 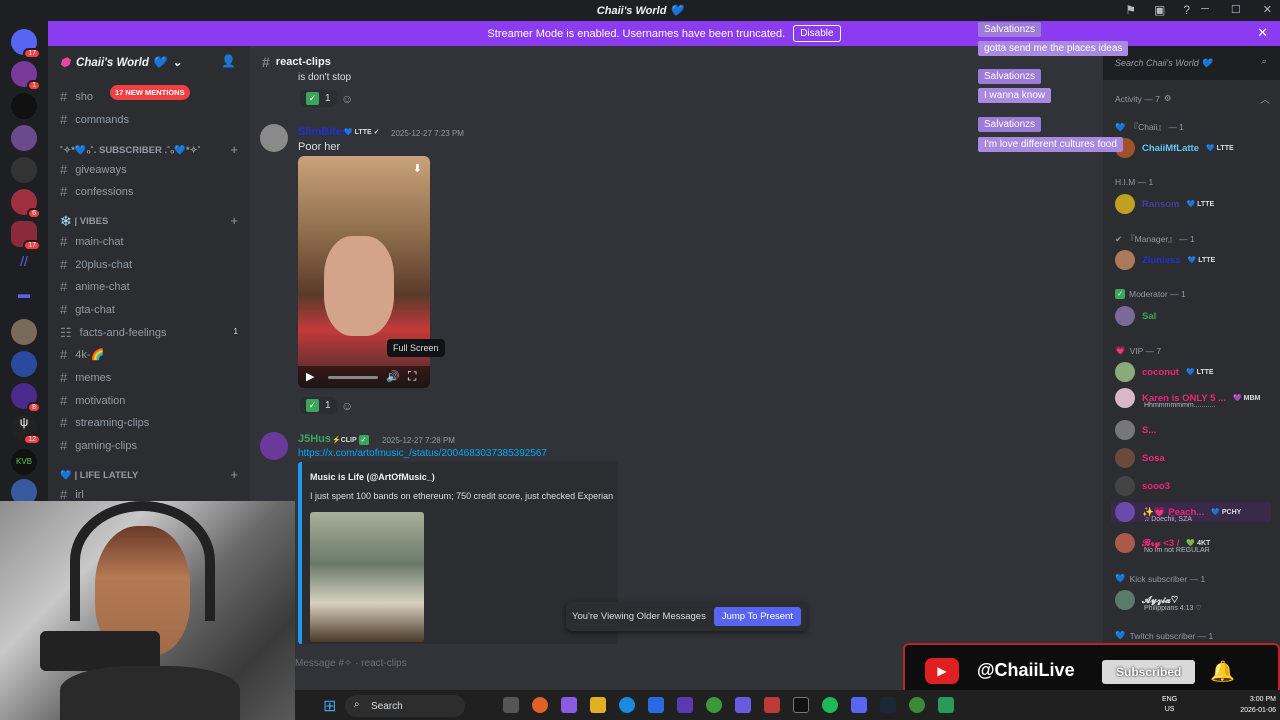 I want to click on member-item: coconut 💙 LTTE, so click(x=1164, y=372).